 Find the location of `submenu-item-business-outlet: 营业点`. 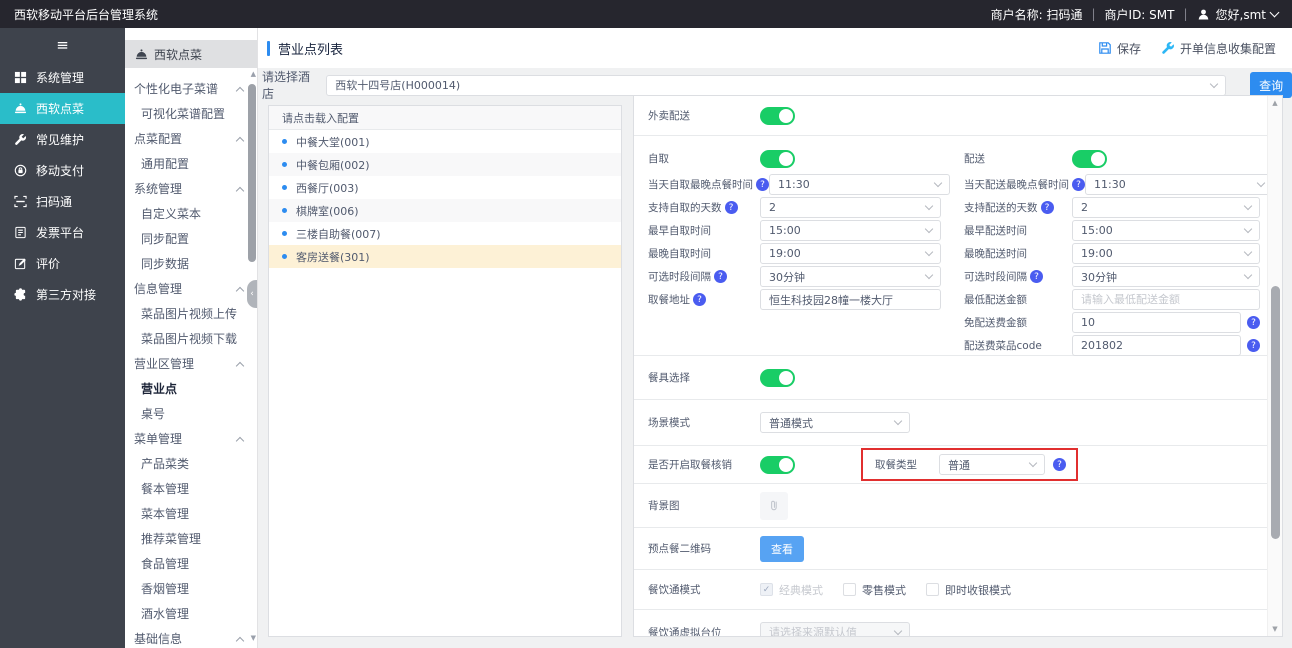

submenu-item-business-outlet: 营业点 is located at coordinates (191, 388).